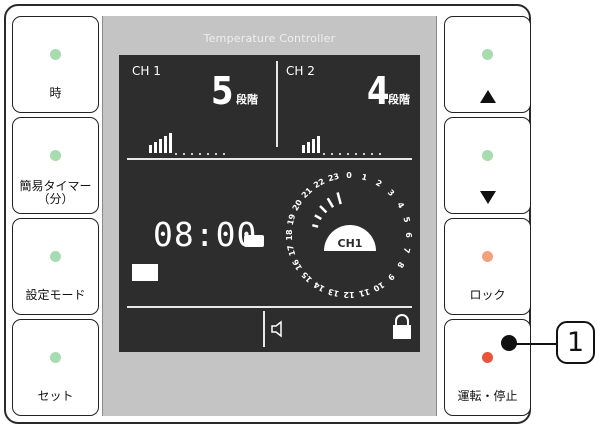  I want to click on dial-hour-label: 18, so click(289, 235).